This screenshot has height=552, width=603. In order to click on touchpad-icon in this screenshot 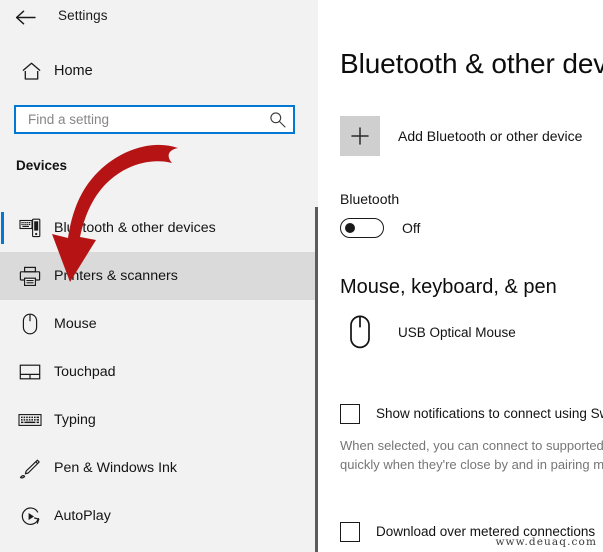, I will do `click(30, 372)`.